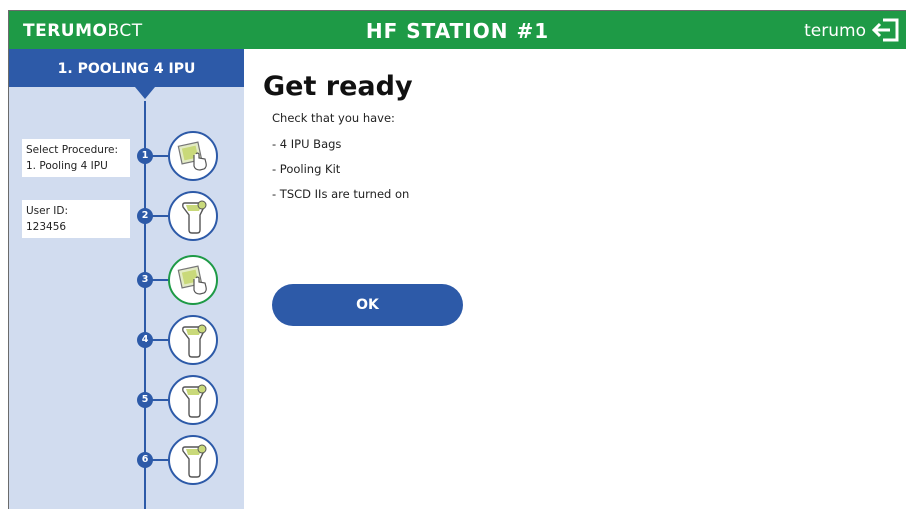 The width and height of the screenshot is (906, 509). What do you see at coordinates (76, 219) in the screenshot?
I see `user-id-card: User ID: 123456` at bounding box center [76, 219].